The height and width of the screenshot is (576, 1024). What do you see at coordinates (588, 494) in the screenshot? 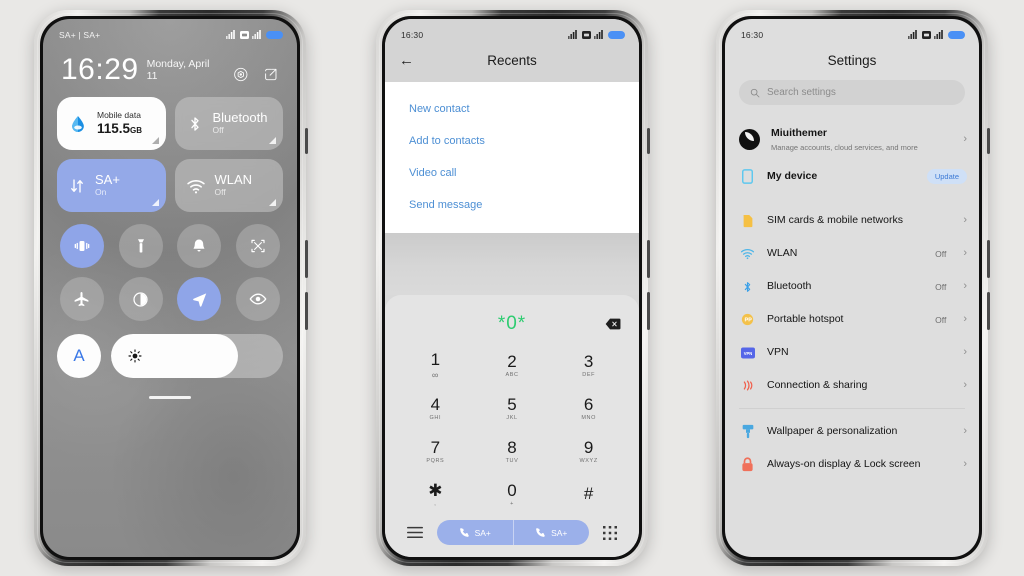
I see `dialpad-key-hash: #` at bounding box center [588, 494].